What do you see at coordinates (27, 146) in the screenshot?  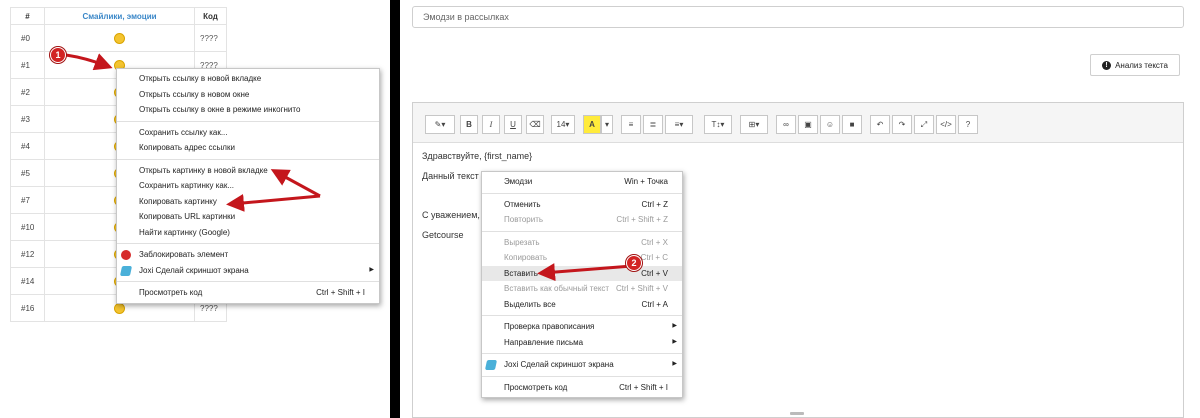 I see `row-num: #4` at bounding box center [27, 146].